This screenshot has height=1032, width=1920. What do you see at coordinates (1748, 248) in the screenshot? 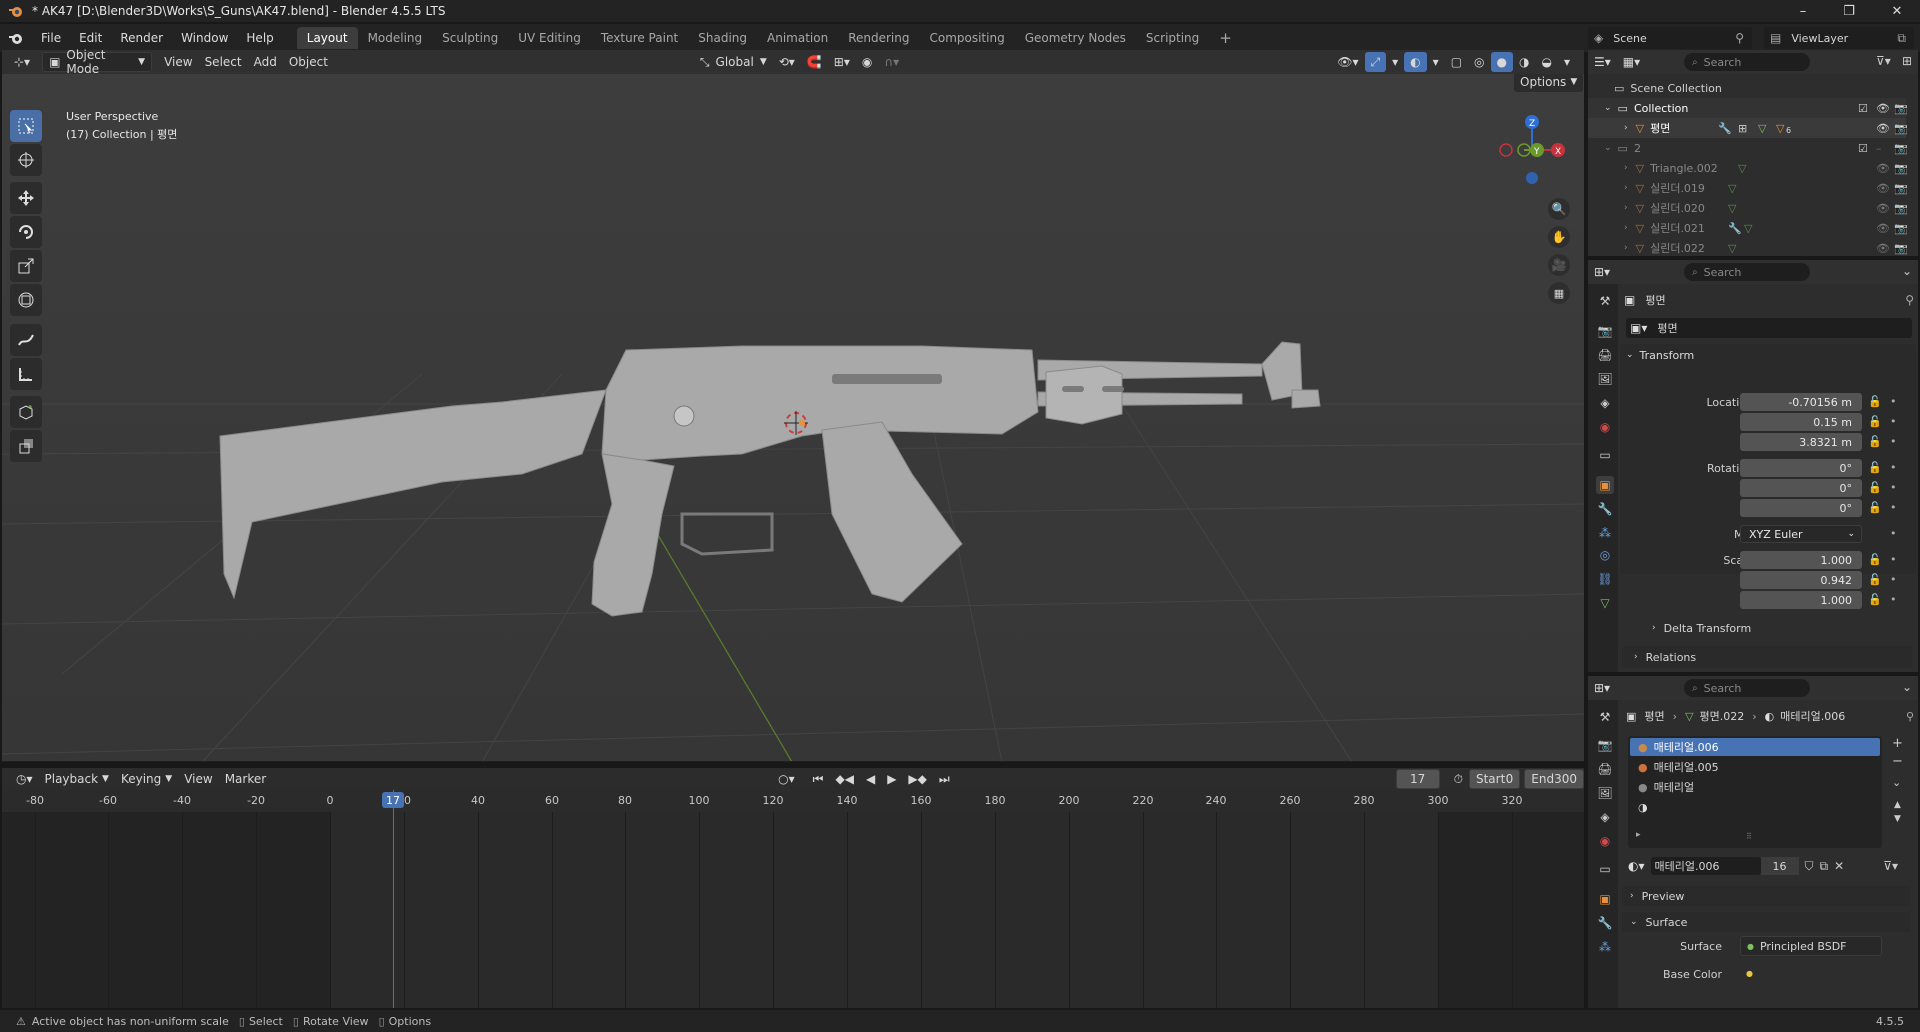
I see `outliner-row-cylinder-022: › ▽ 실린더.022 ▽ 👁 📷` at bounding box center [1748, 248].